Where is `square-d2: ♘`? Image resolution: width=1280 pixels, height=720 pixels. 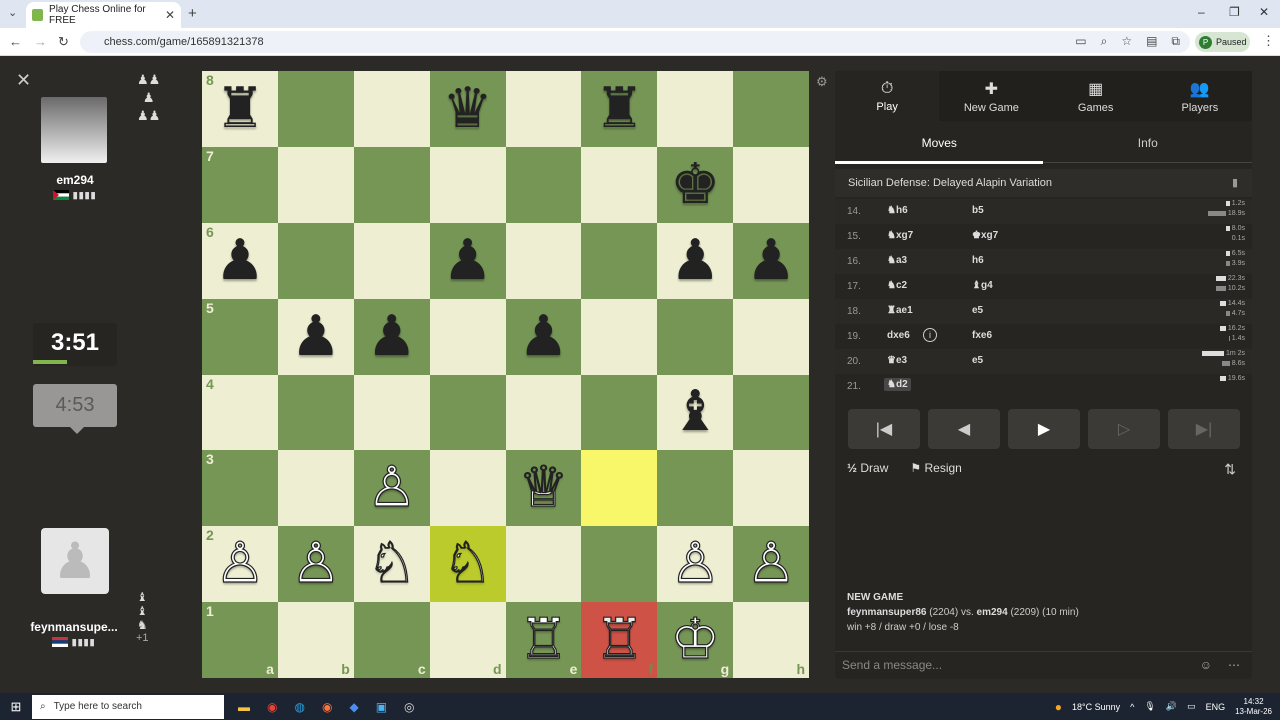
square-d2: ♘ is located at coordinates (467, 564).